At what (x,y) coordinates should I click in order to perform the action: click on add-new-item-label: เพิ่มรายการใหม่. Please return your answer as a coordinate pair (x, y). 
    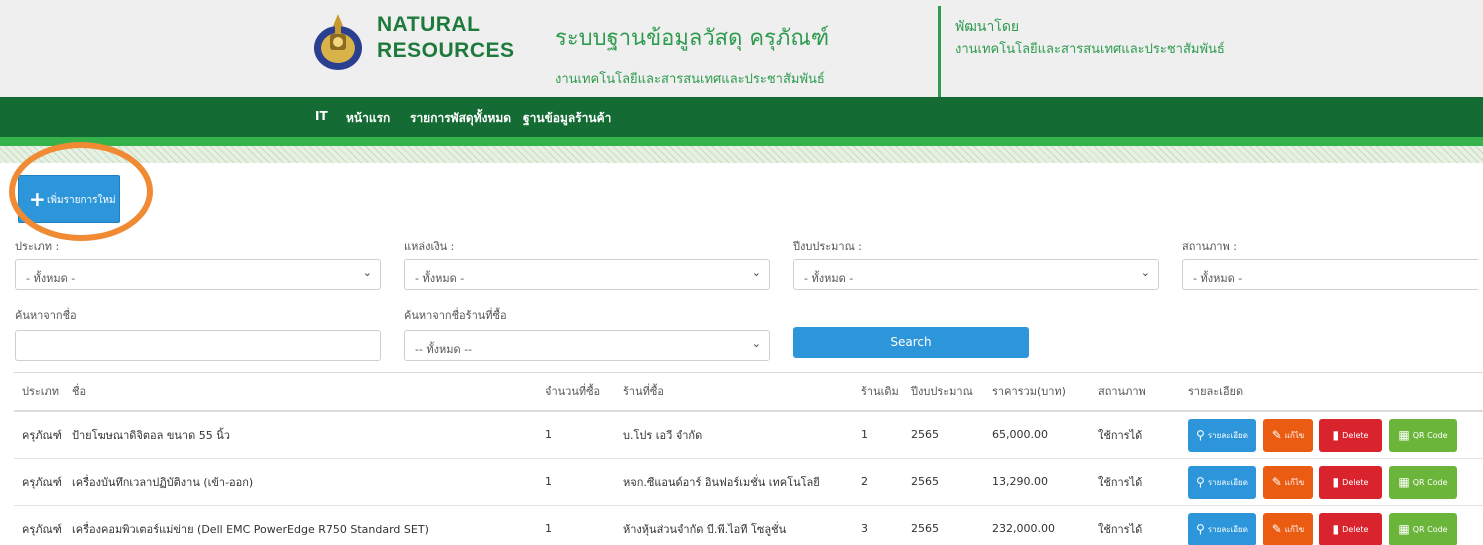
    Looking at the image, I should click on (81, 200).